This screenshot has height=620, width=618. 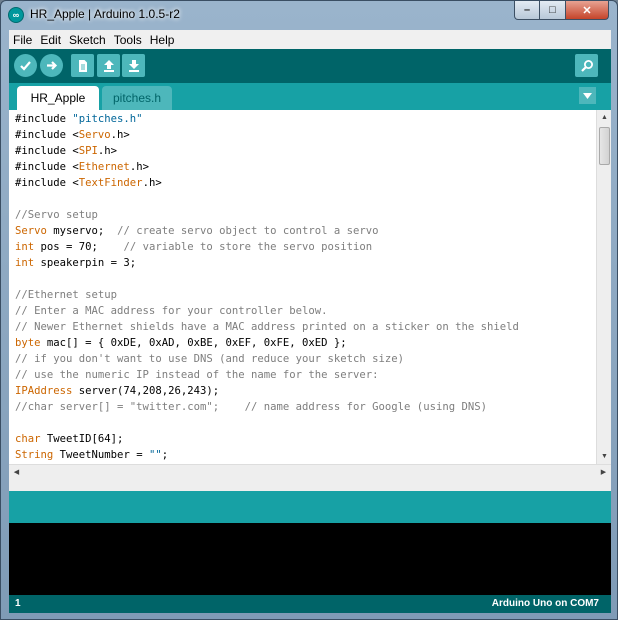 What do you see at coordinates (310, 559) in the screenshot?
I see `console-output` at bounding box center [310, 559].